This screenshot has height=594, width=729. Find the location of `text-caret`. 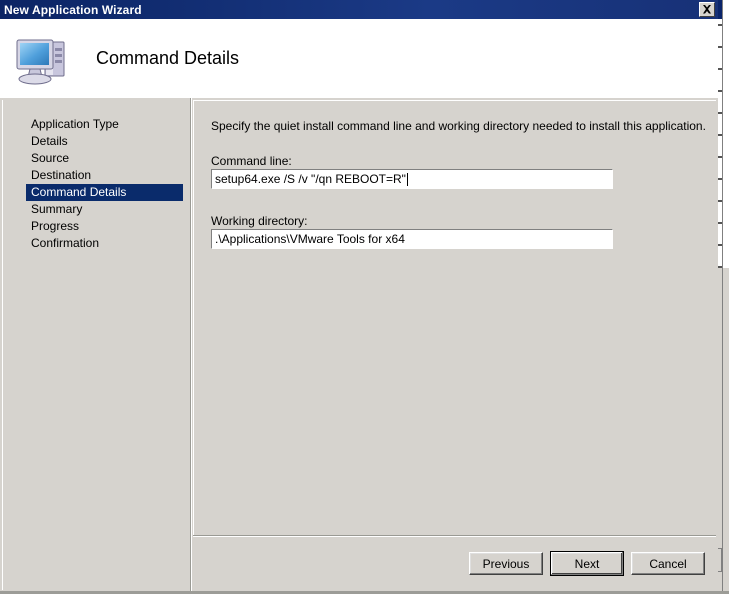

text-caret is located at coordinates (407, 179).